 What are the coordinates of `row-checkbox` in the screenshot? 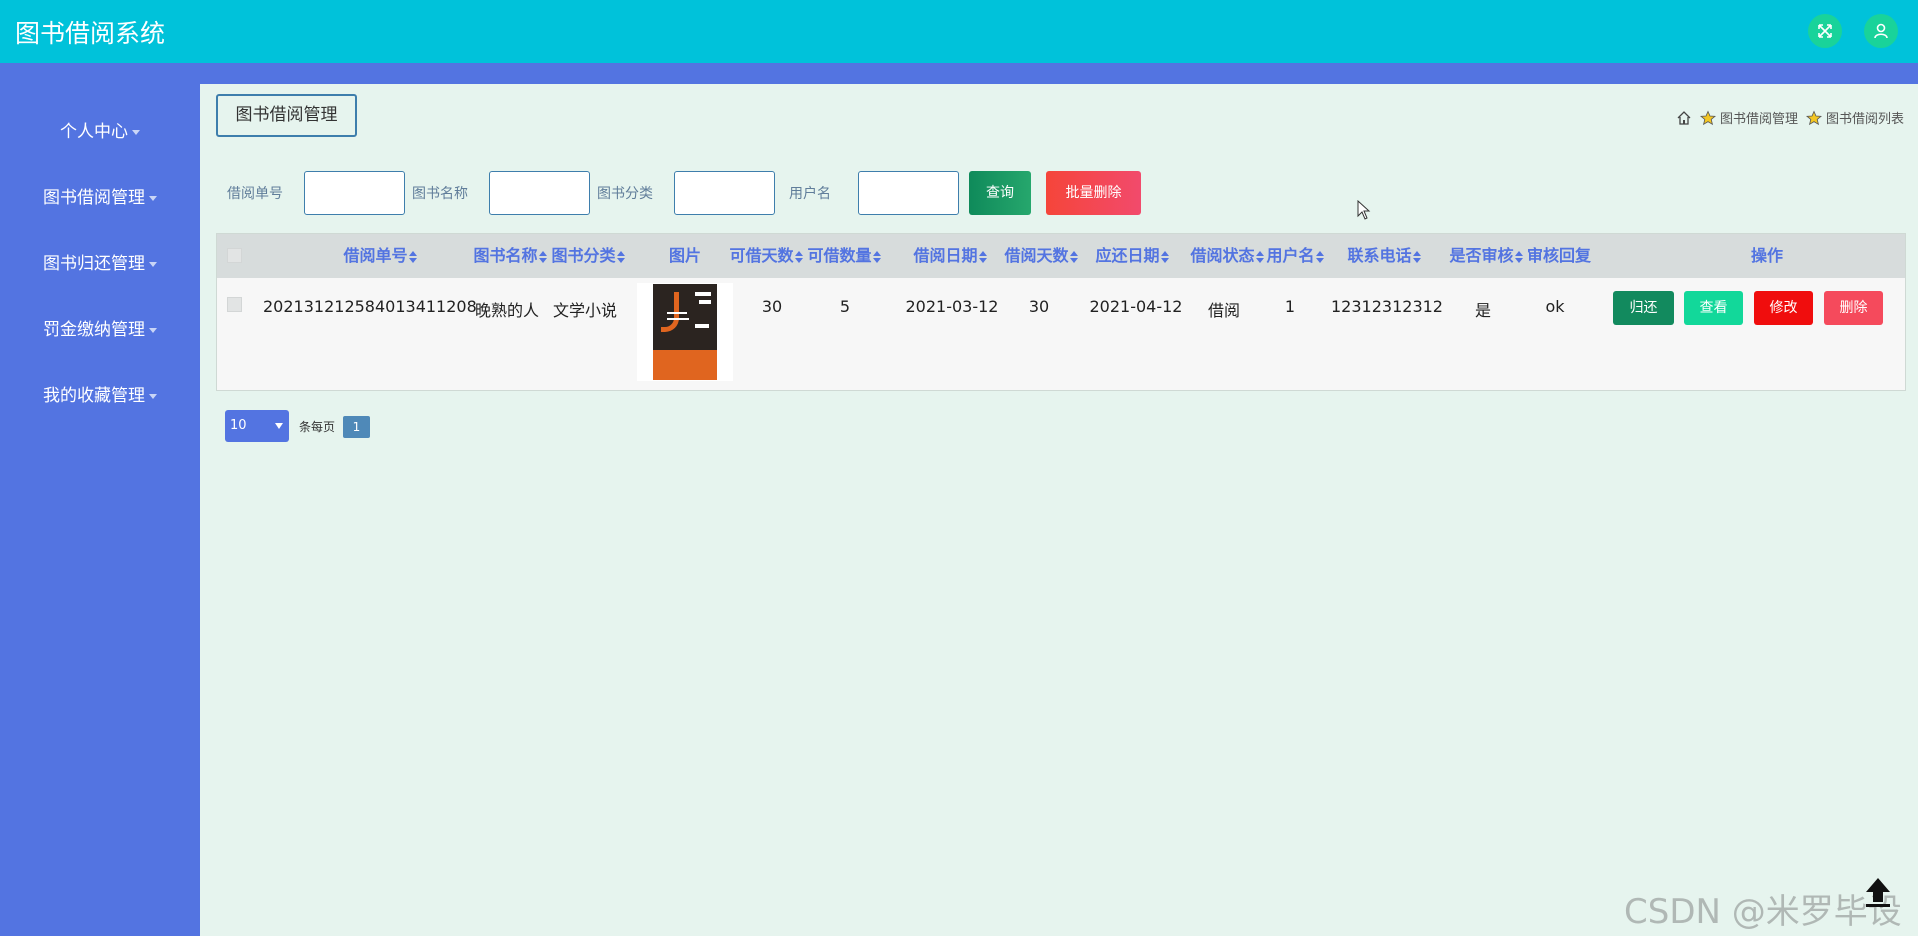 It's located at (234, 304).